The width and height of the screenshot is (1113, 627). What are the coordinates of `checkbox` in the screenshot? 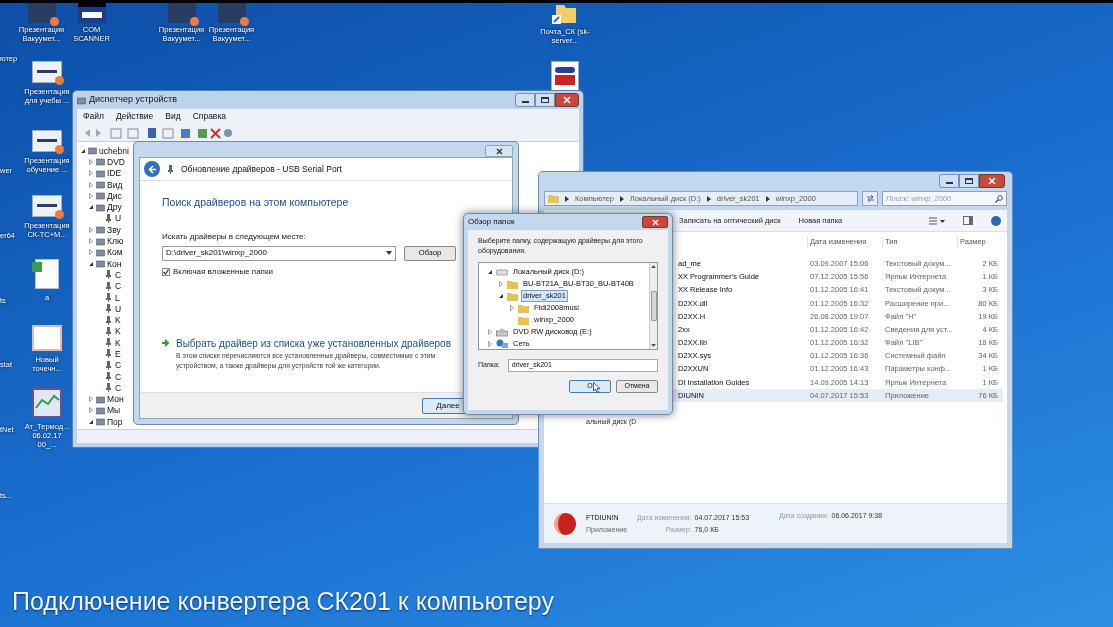 It's located at (166, 271).